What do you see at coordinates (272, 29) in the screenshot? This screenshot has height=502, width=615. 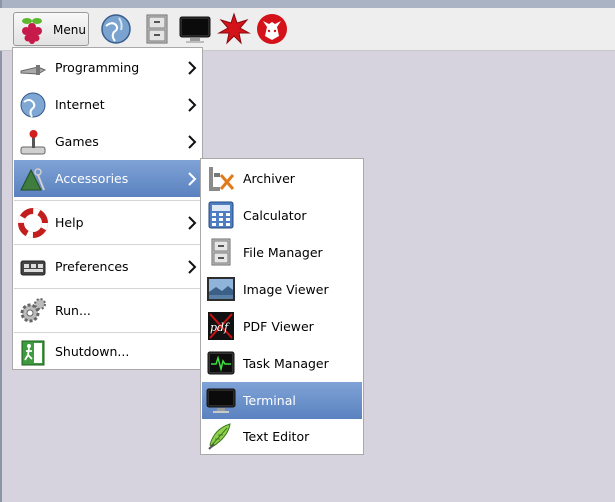 I see `wolfram-language-icon` at bounding box center [272, 29].